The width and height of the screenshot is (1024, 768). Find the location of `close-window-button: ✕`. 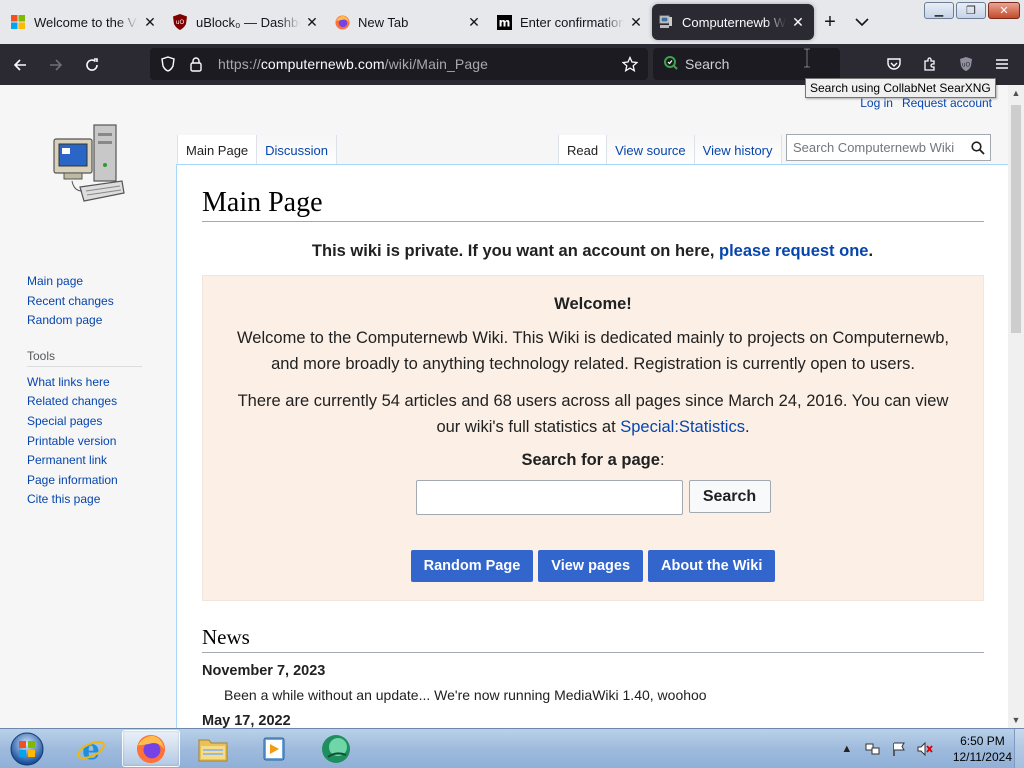

close-window-button: ✕ is located at coordinates (1004, 10).